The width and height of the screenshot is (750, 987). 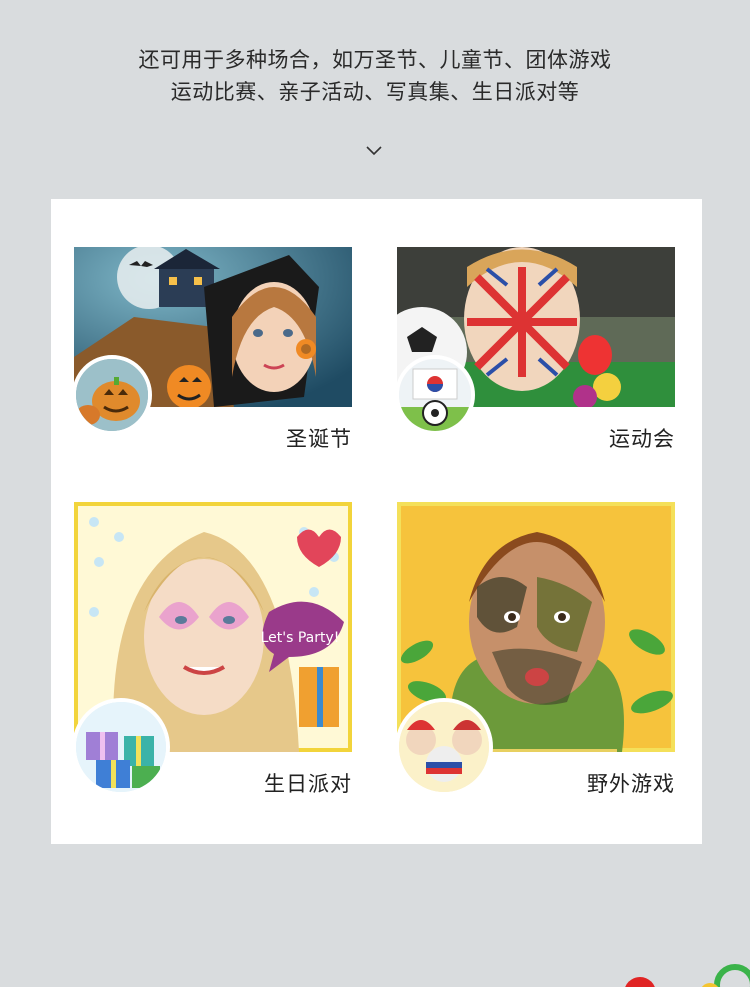 I want to click on occasion-card-birthday: Let's Party! 生日派对, so click(x=212, y=652).